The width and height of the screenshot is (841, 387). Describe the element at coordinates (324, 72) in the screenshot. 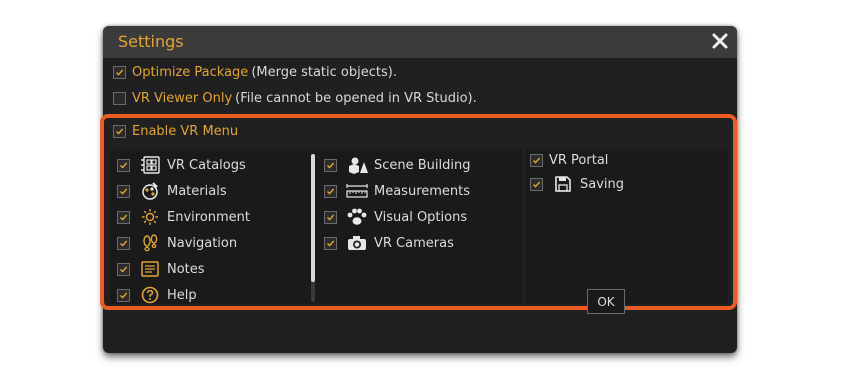

I see `optimize-package-note: (Merge static objects).` at that location.